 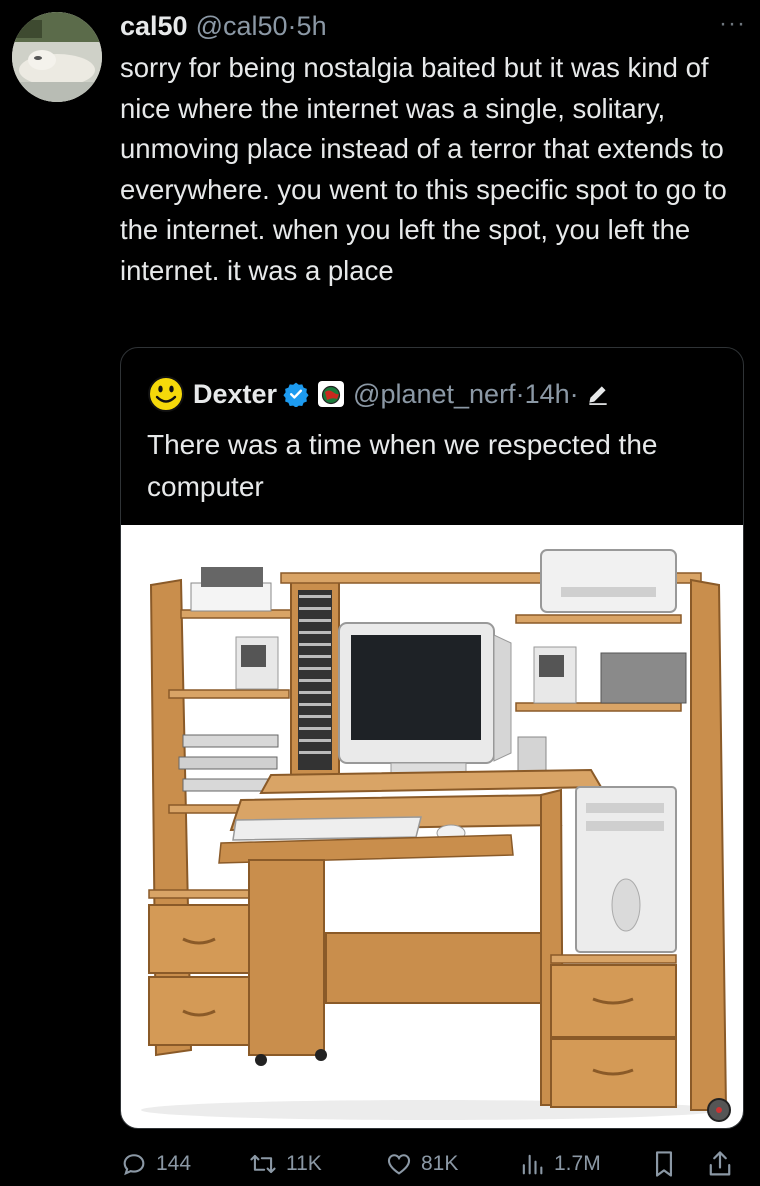 I want to click on author-handle-text: @cal50, so click(x=241, y=25).